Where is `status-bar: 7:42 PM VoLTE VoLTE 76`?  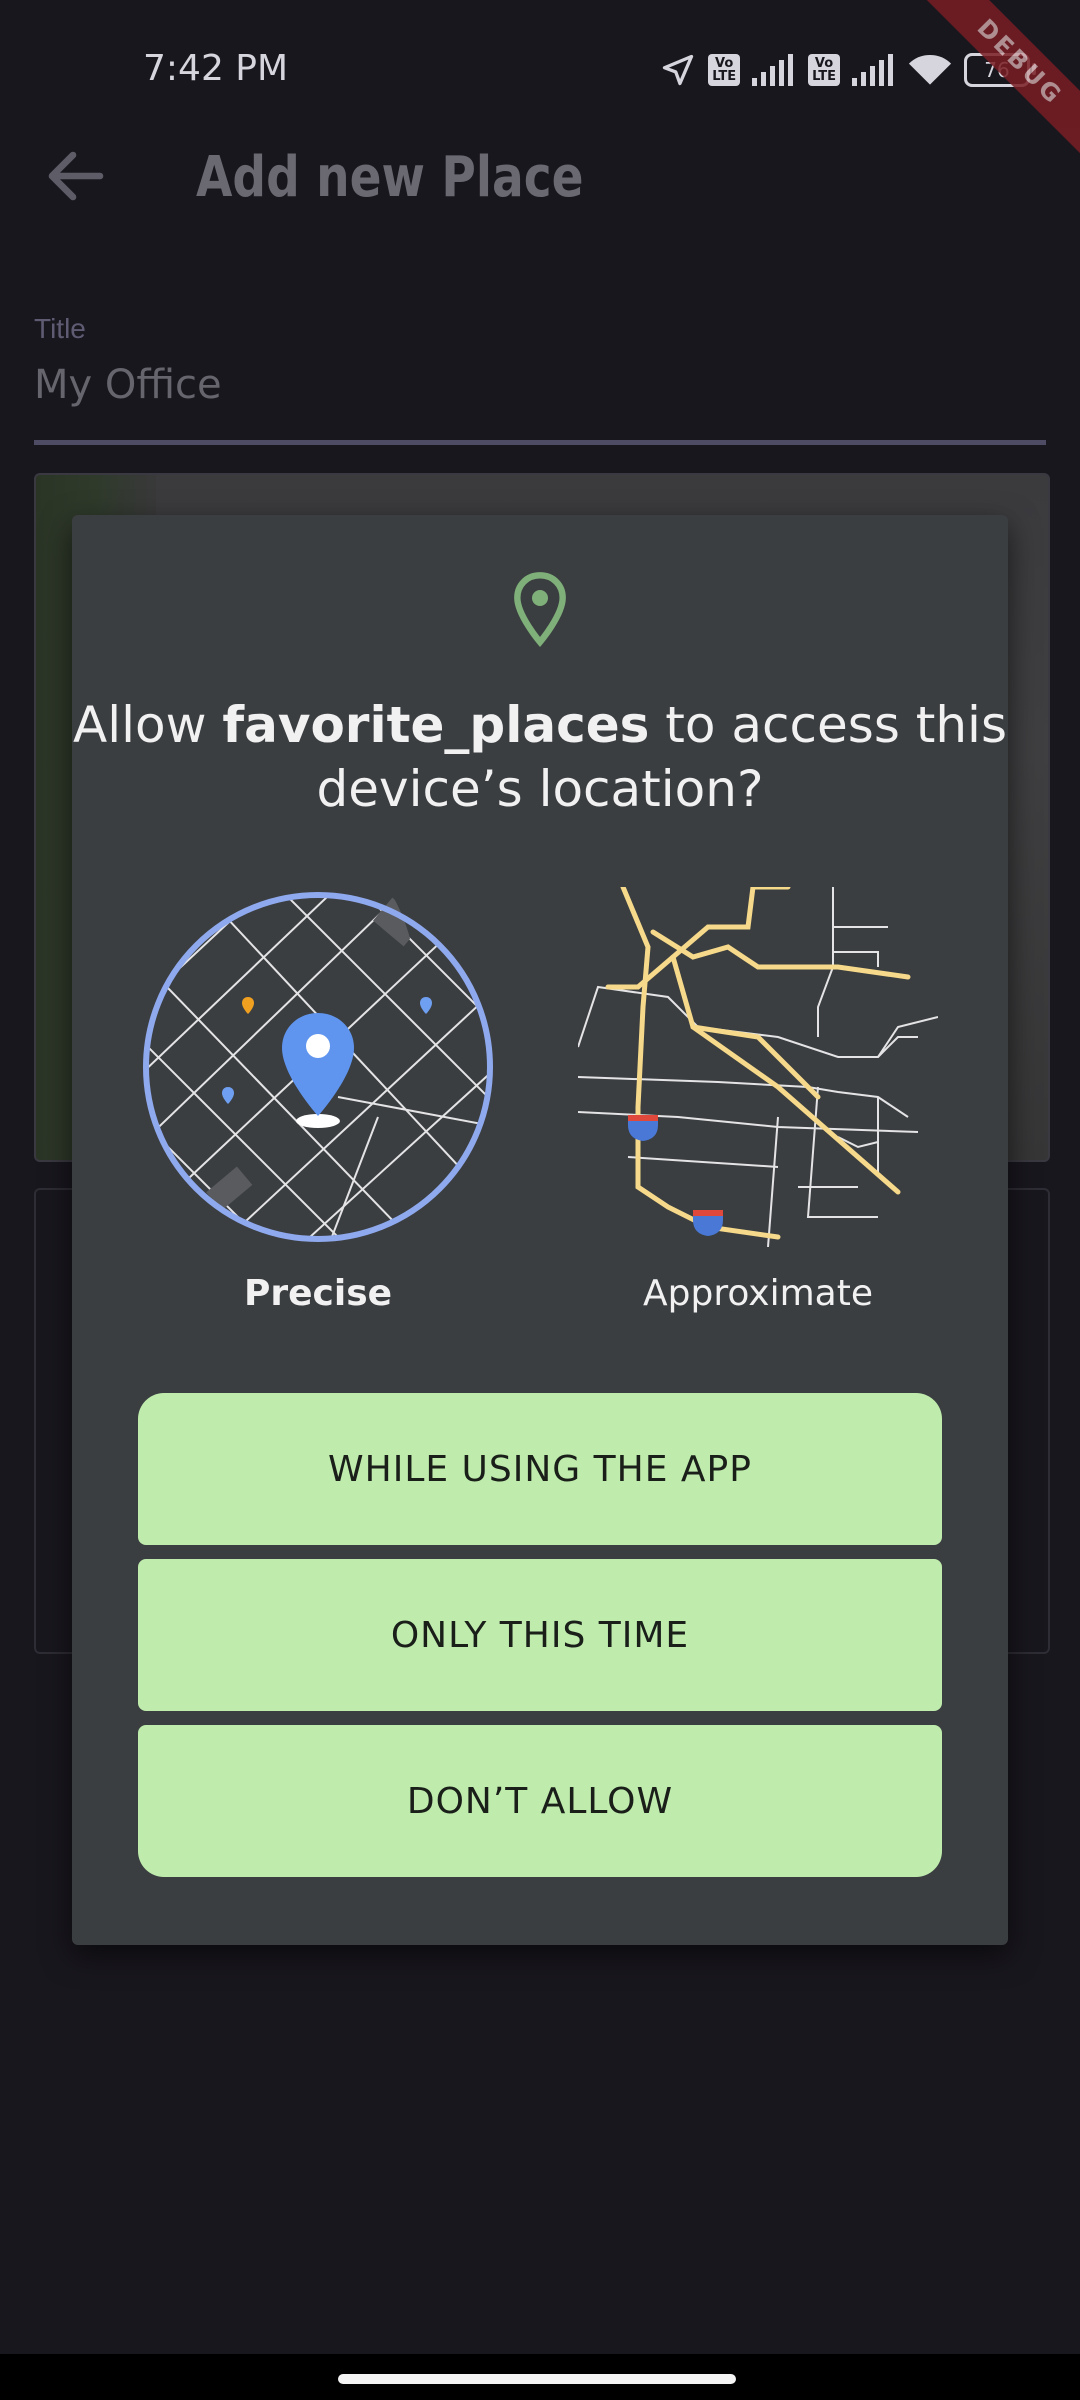 status-bar: 7:42 PM VoLTE VoLTE 76 is located at coordinates (540, 70).